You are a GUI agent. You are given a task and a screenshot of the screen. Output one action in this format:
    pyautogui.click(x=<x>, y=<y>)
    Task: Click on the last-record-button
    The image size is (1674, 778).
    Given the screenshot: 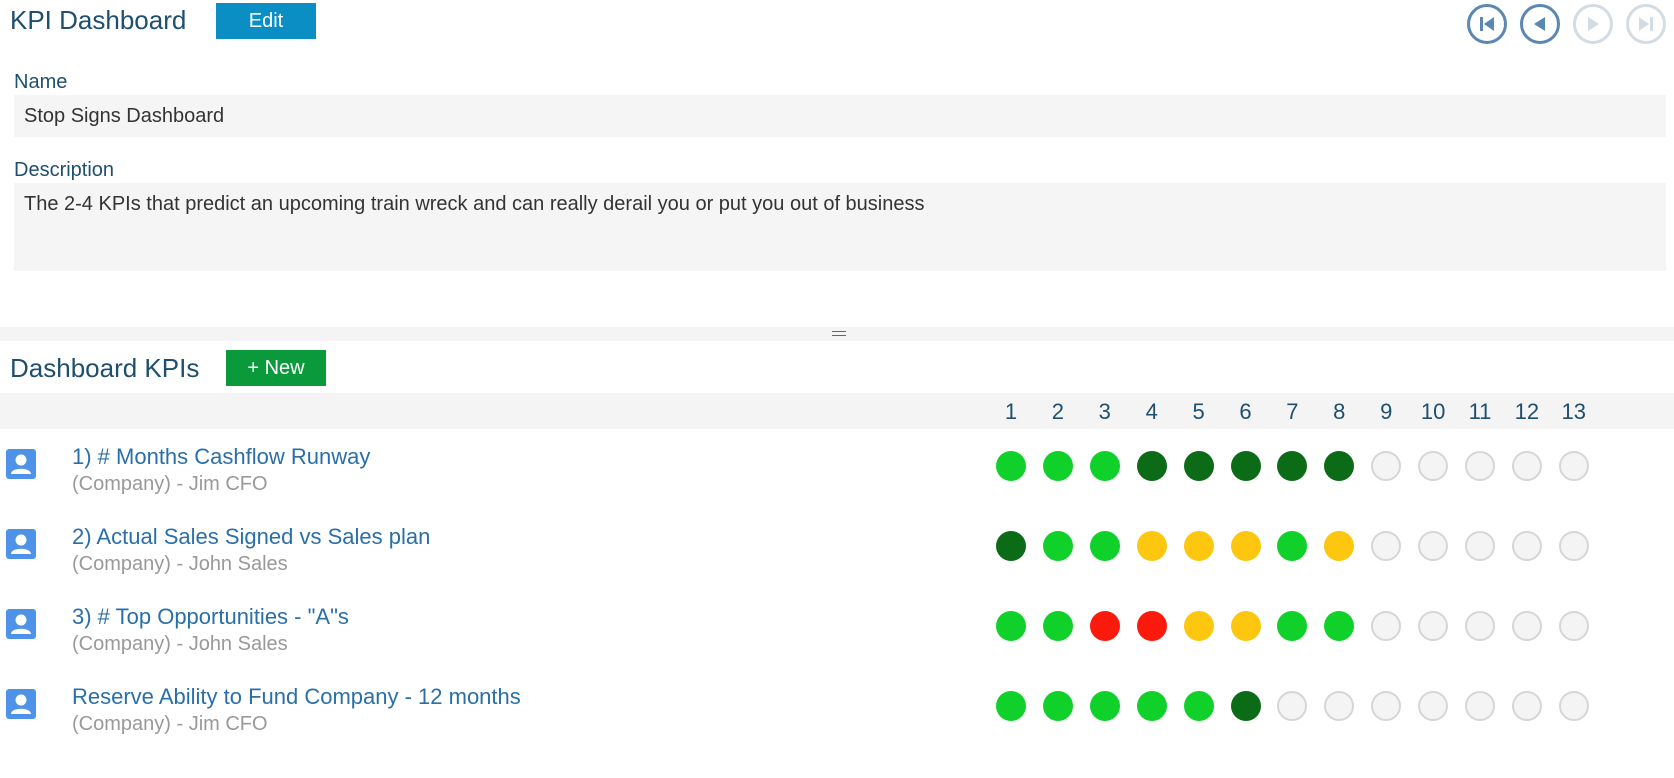 What is the action you would take?
    pyautogui.click(x=1646, y=24)
    